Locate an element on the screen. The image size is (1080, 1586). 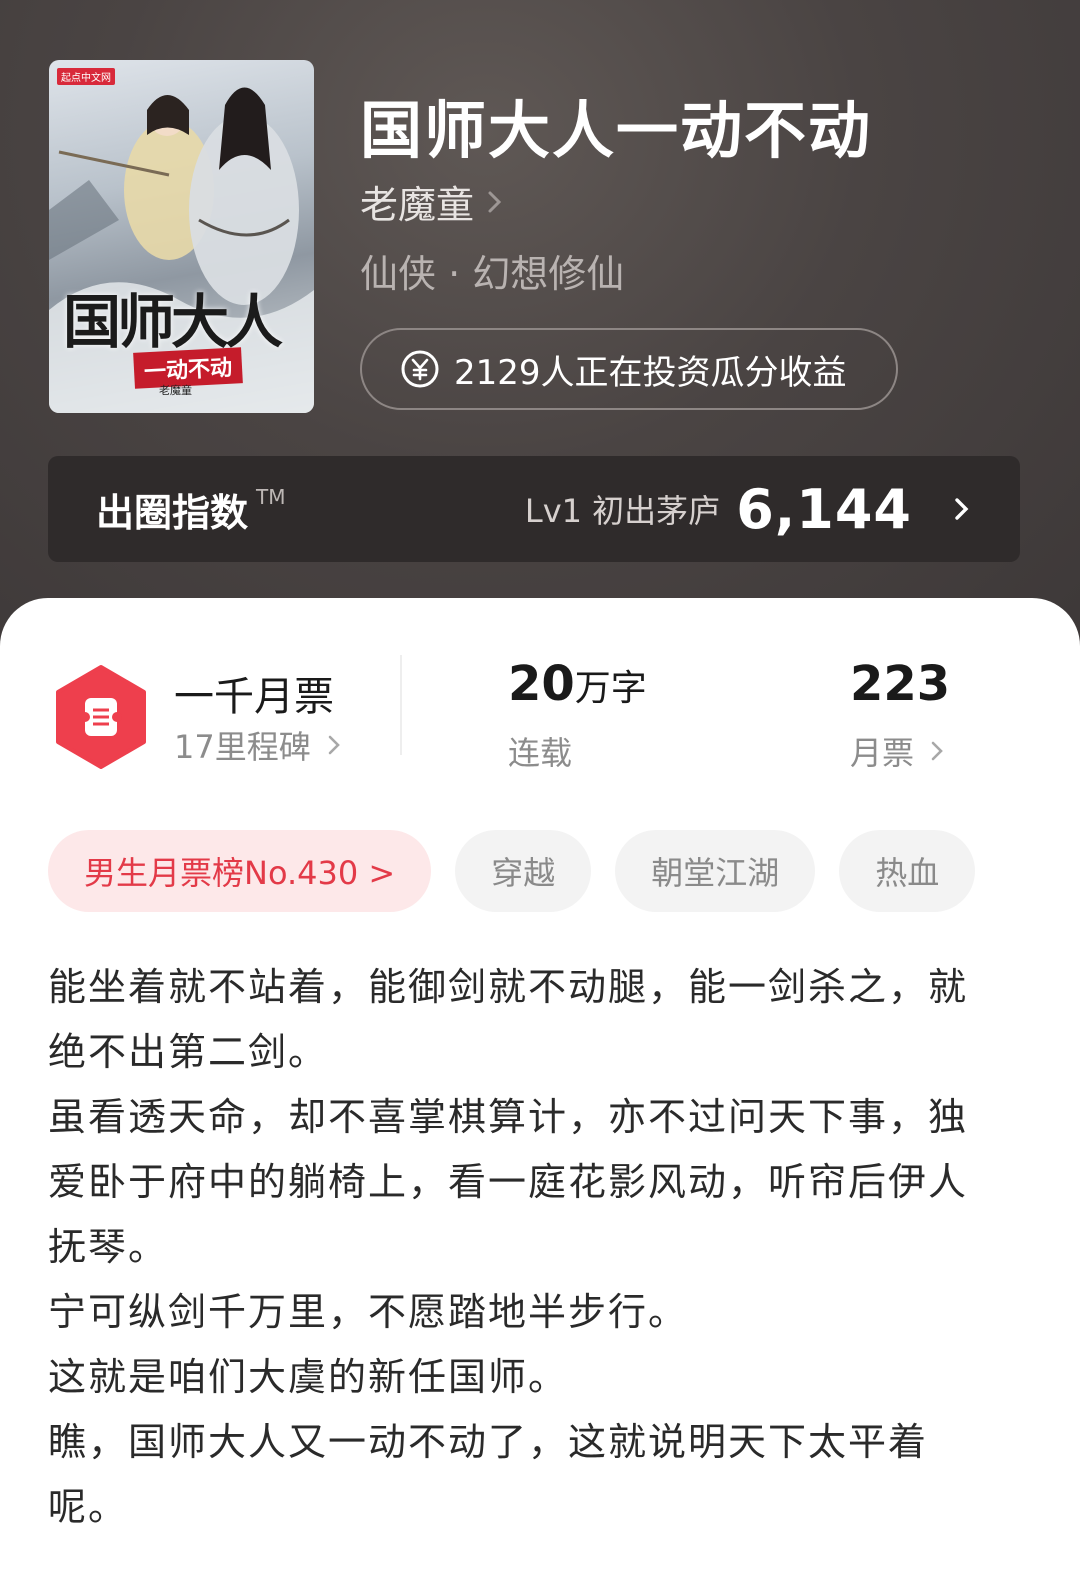
synopsis-paragraph: 瞧，国师大人又一动不动了，这就说明天下太平着呢。 is located at coordinates (488, 1474).